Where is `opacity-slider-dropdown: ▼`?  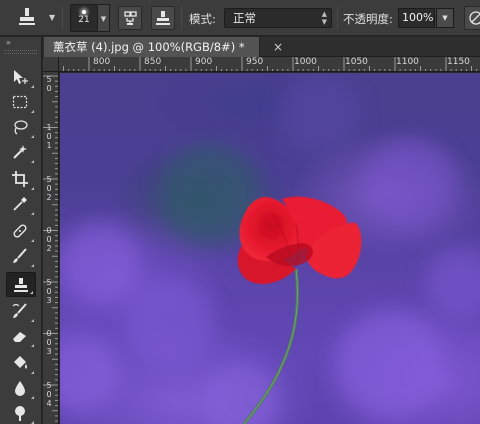 opacity-slider-dropdown: ▼ is located at coordinates (445, 18).